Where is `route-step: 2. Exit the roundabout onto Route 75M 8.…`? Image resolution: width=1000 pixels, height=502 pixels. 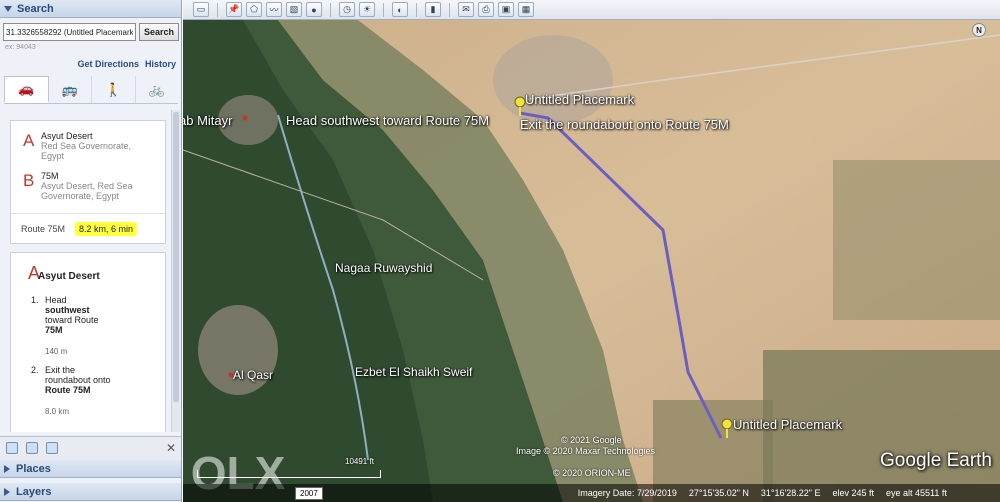 route-step: 2. Exit the roundabout onto Route 75M 8.… is located at coordinates (71, 390).